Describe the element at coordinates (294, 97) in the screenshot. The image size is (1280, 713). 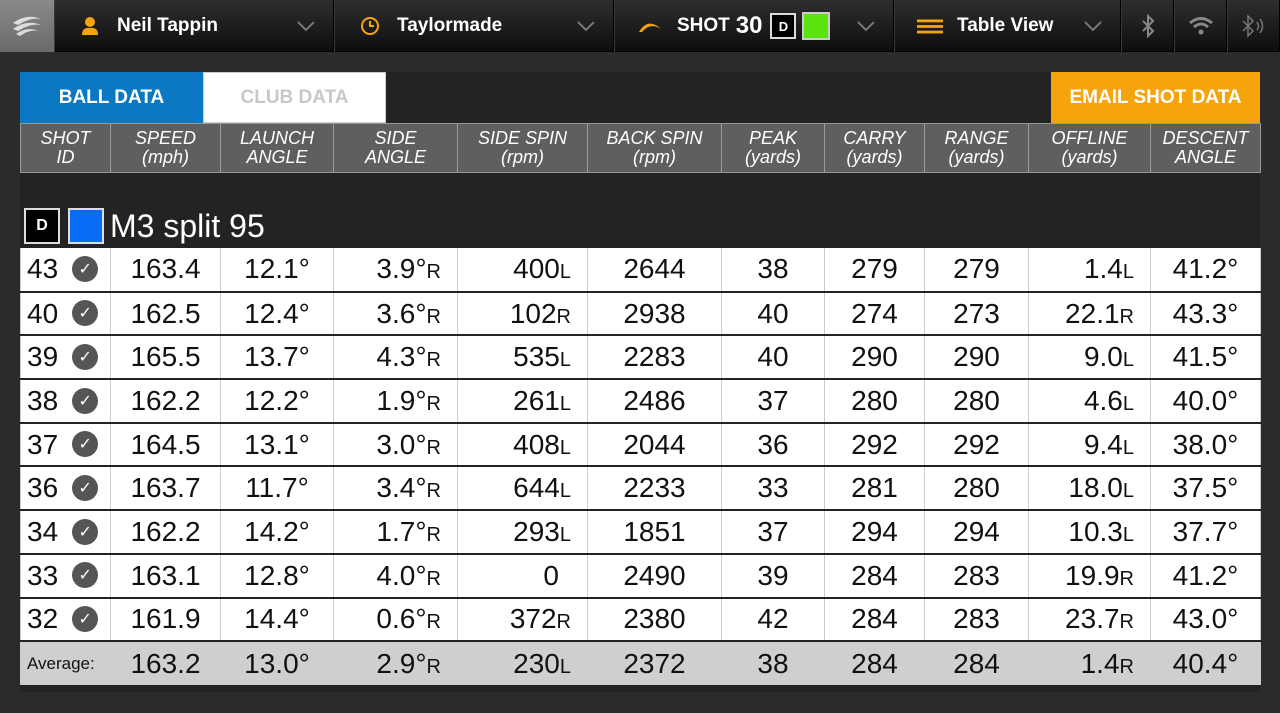
I see `tab-club-data: CLUB DATA` at that location.